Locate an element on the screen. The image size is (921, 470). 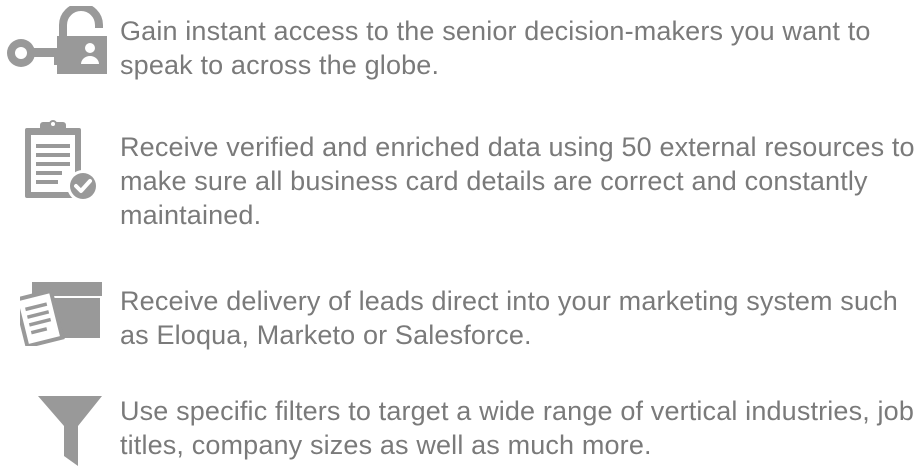
box-delivery-icon is located at coordinates (61, 314).